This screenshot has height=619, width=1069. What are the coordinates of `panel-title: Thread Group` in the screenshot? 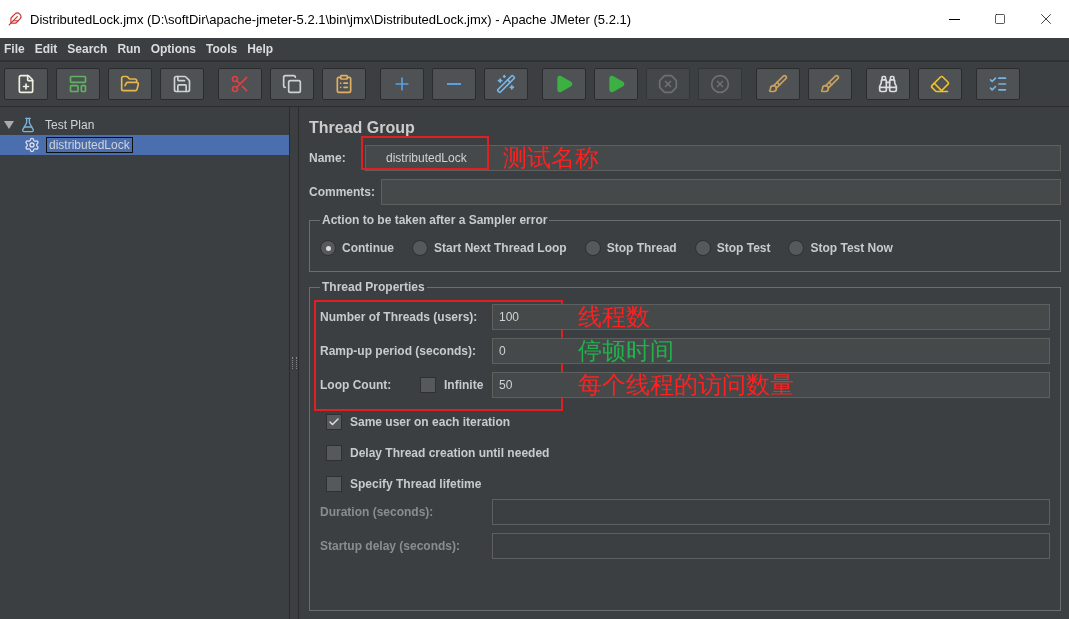 It's located at (362, 128).